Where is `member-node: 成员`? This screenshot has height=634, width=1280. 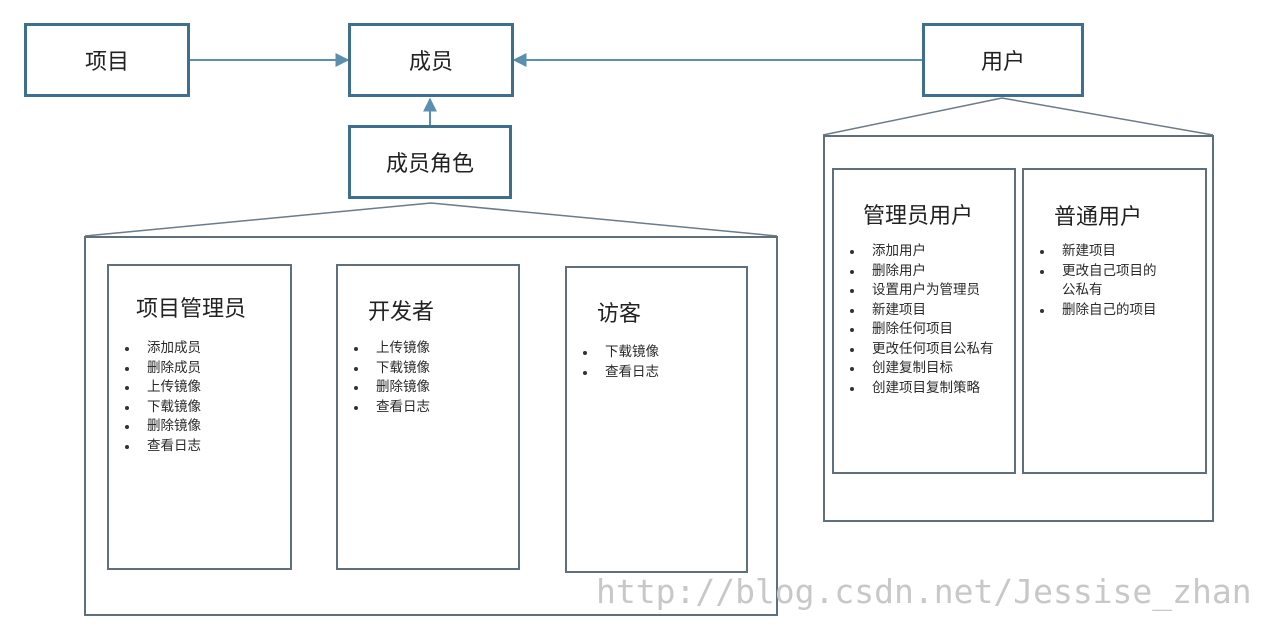
member-node: 成员 is located at coordinates (431, 60).